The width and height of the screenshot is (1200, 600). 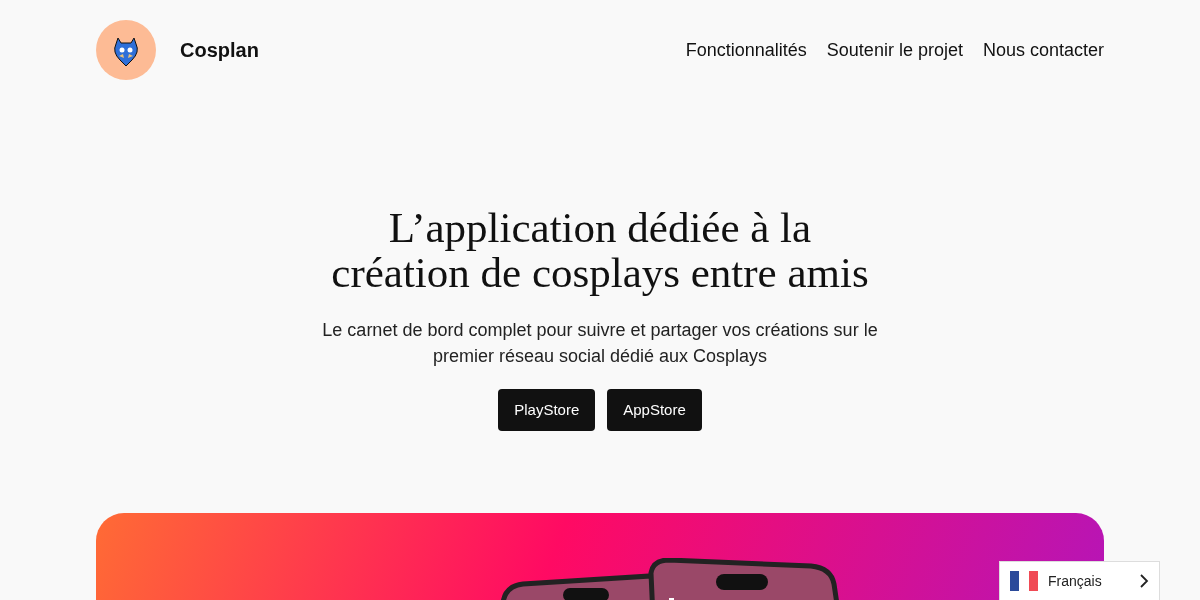 What do you see at coordinates (126, 50) in the screenshot?
I see `logo-icon` at bounding box center [126, 50].